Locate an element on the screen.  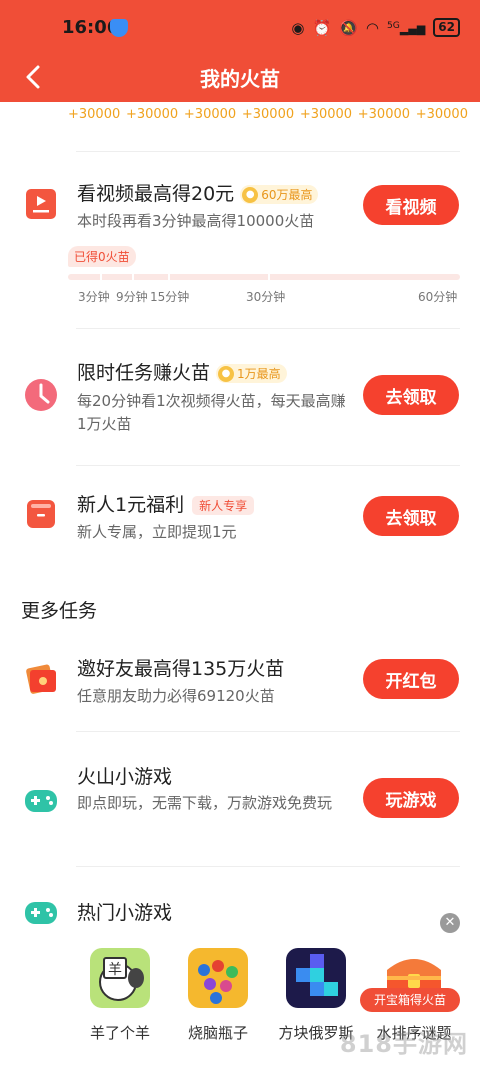
shield-icon is located at coordinates (119, 28).